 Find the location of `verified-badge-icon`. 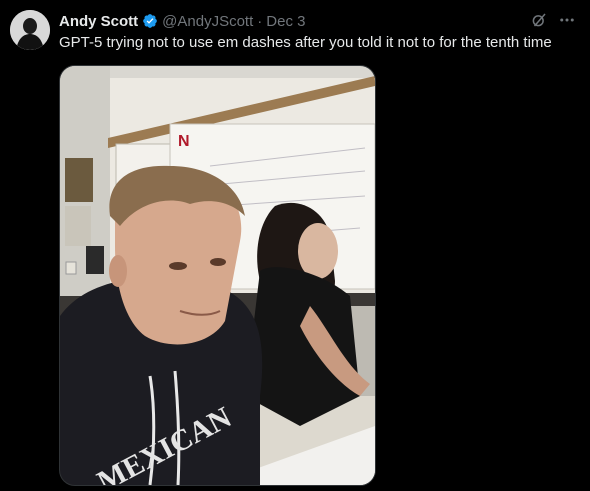

verified-badge-icon is located at coordinates (150, 21).